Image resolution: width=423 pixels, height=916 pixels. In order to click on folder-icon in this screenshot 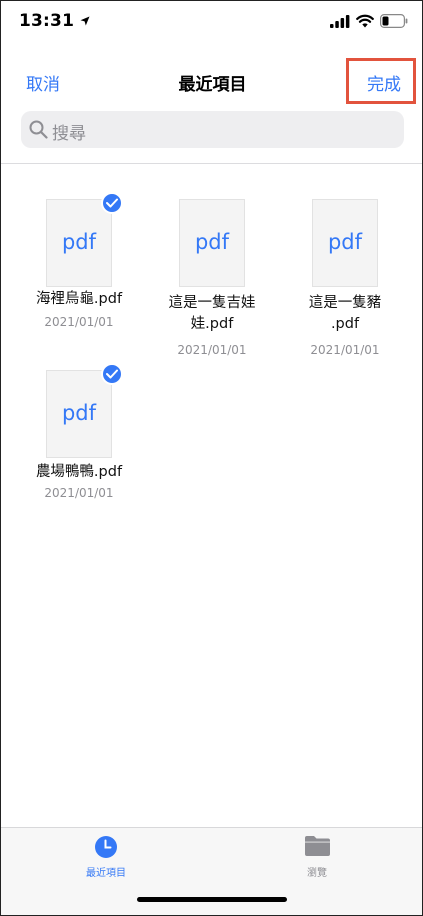, I will do `click(317, 846)`.